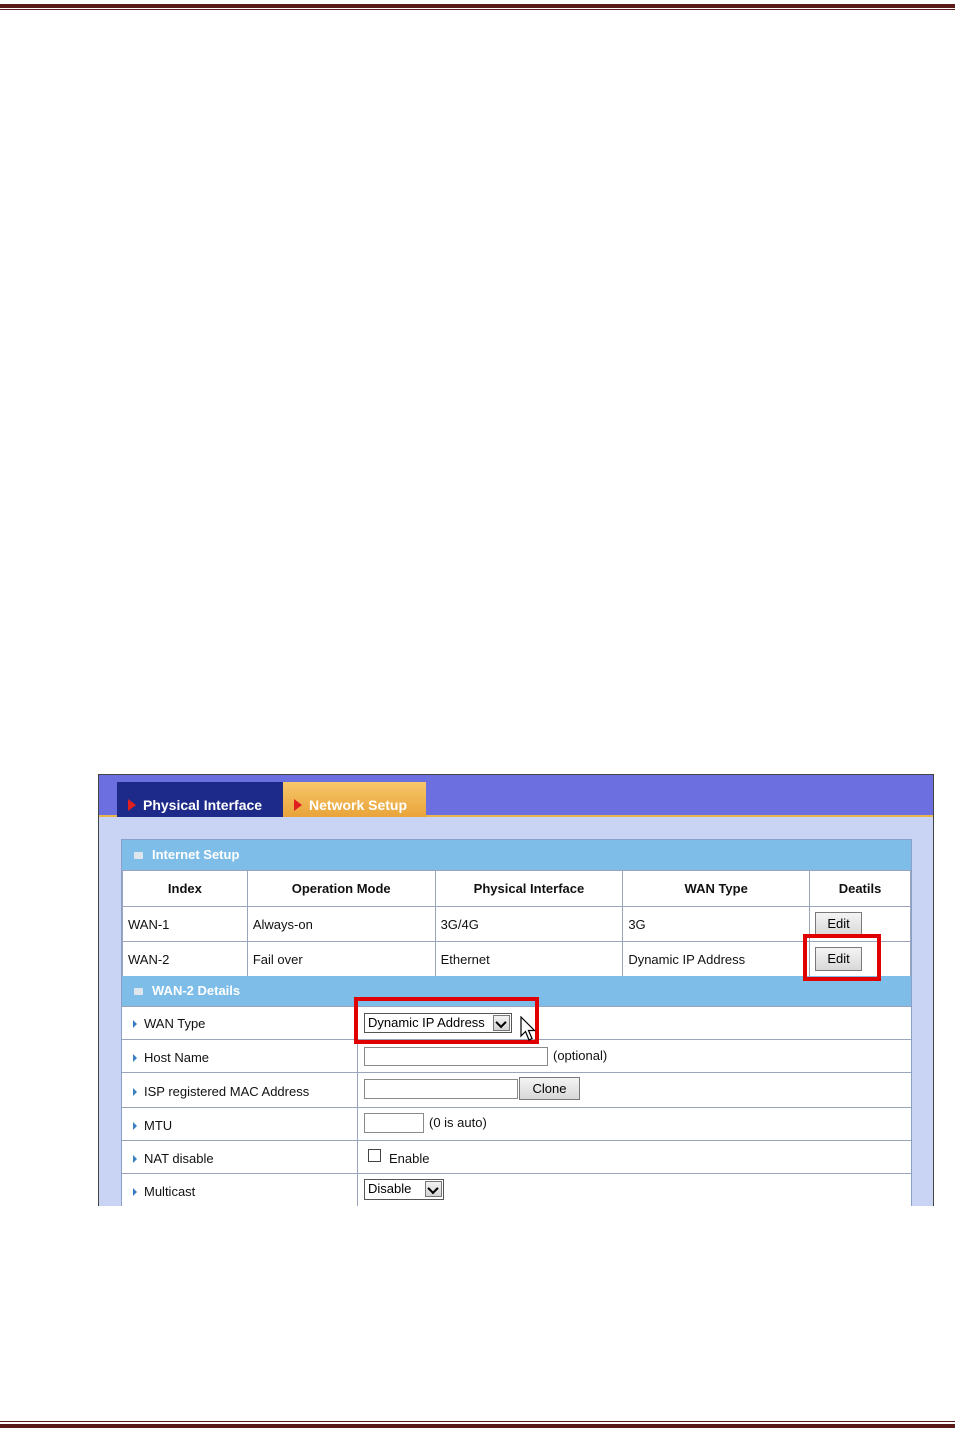  What do you see at coordinates (240, 1190) in the screenshot?
I see `field-label: Multicast` at bounding box center [240, 1190].